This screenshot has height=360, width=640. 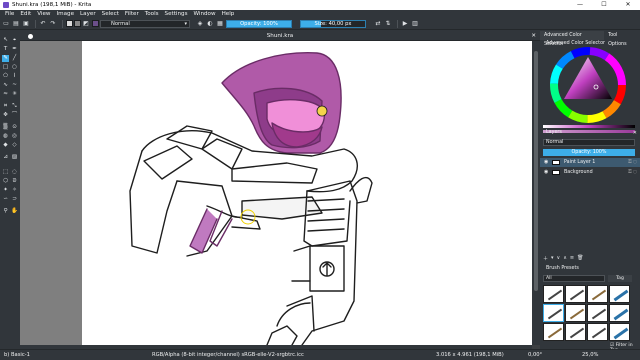 What do you see at coordinates (5, 40) in the screenshot?
I see `select-shapes-icon: ↖` at bounding box center [5, 40].